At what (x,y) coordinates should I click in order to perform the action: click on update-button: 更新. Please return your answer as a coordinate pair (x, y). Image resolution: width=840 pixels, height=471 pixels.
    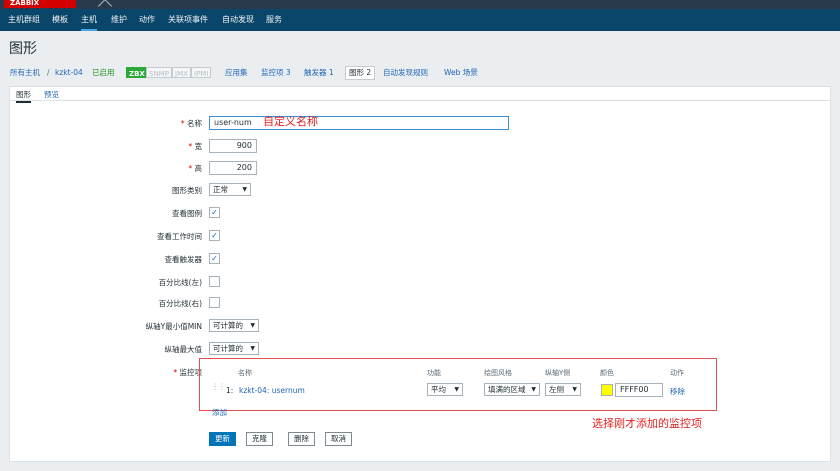
    Looking at the image, I should click on (222, 439).